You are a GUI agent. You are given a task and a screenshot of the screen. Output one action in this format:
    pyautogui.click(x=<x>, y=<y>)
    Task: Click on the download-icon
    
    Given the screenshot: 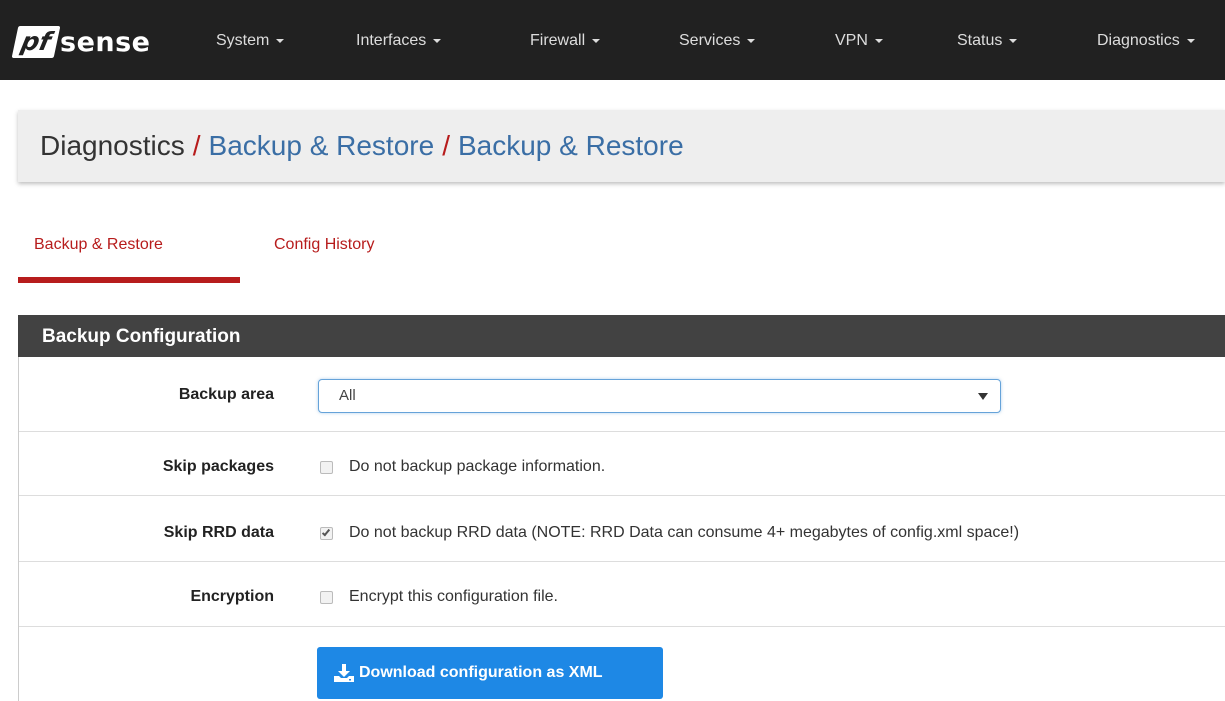 What is the action you would take?
    pyautogui.click(x=344, y=673)
    